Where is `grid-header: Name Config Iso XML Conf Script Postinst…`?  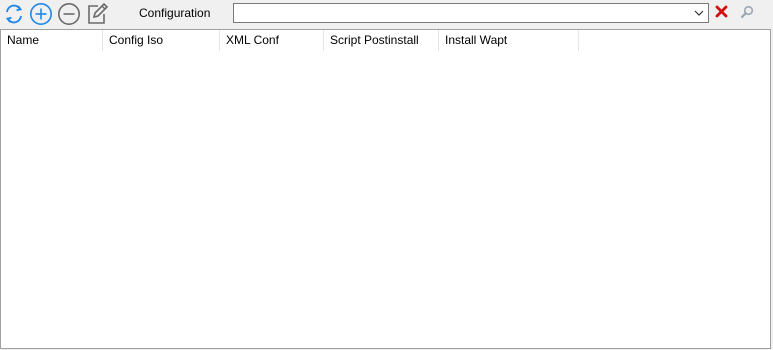
grid-header: Name Config Iso XML Conf Script Postinst… is located at coordinates (385, 40).